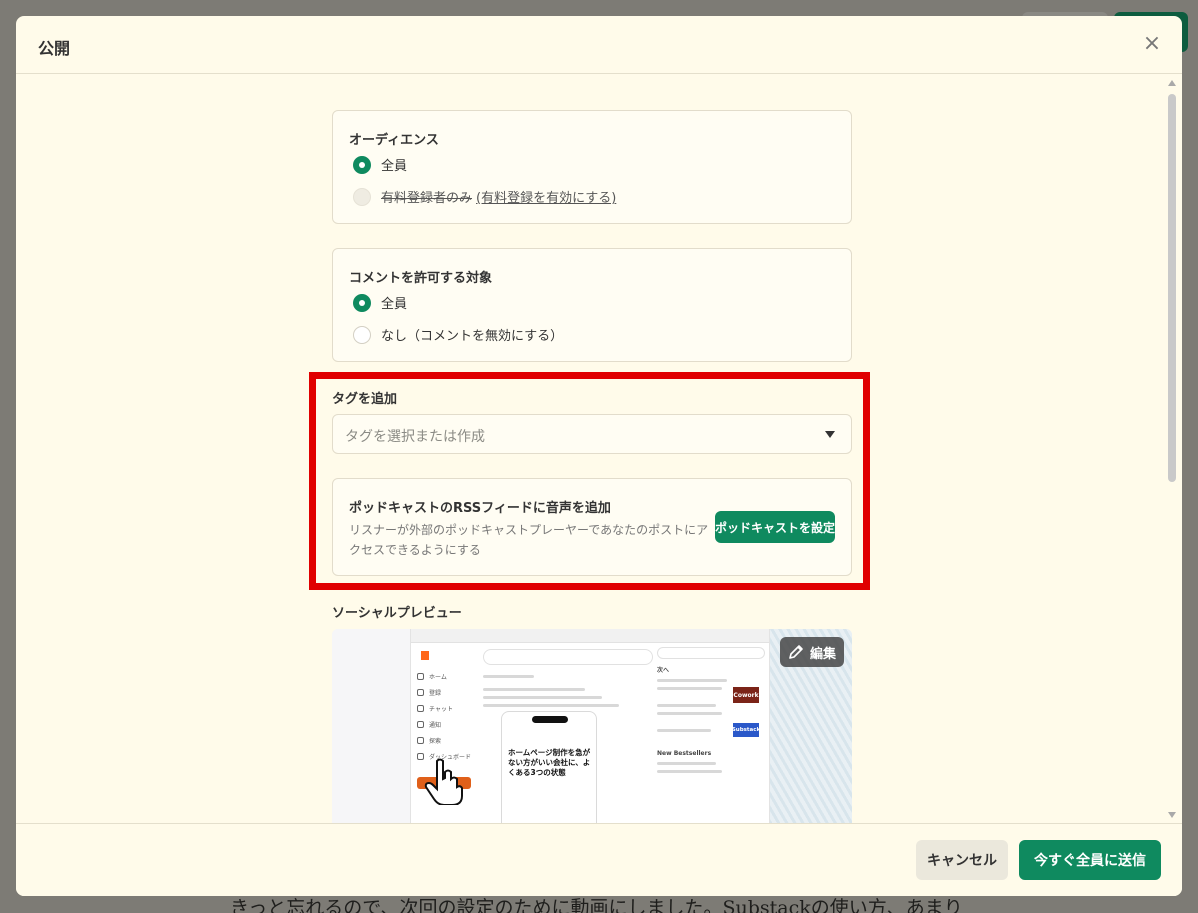 This screenshot has width=1198, height=913. What do you see at coordinates (425, 655) in the screenshot?
I see `substack-logo-icon` at bounding box center [425, 655].